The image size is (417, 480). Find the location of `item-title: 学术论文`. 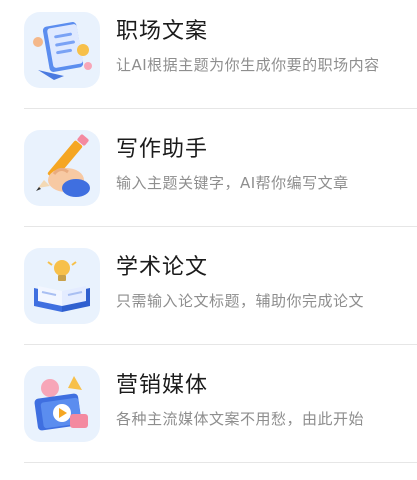

item-title: 学术论文 is located at coordinates (162, 267).